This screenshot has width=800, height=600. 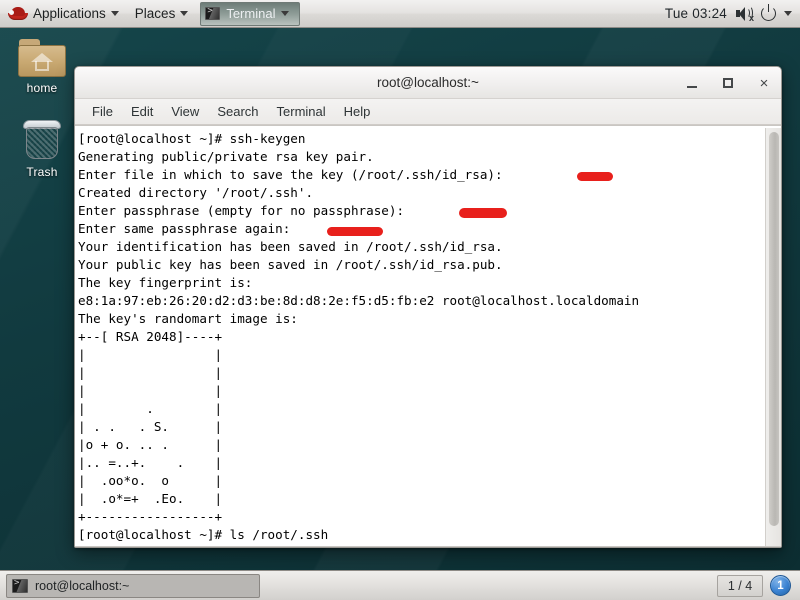 I want to click on terminal-line: Created directory '/root/.ssh'., so click(x=196, y=192).